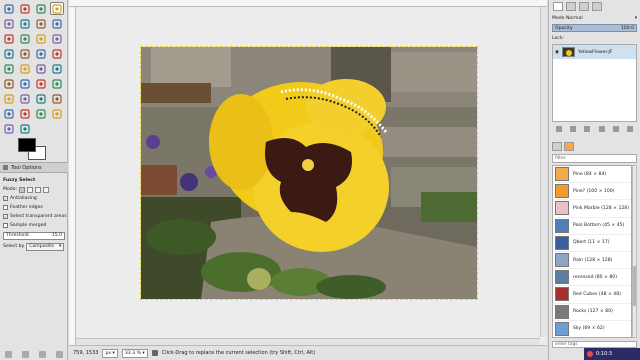  Describe the element at coordinates (571, 6) in the screenshot. I see `channels-tab-icon` at that location.